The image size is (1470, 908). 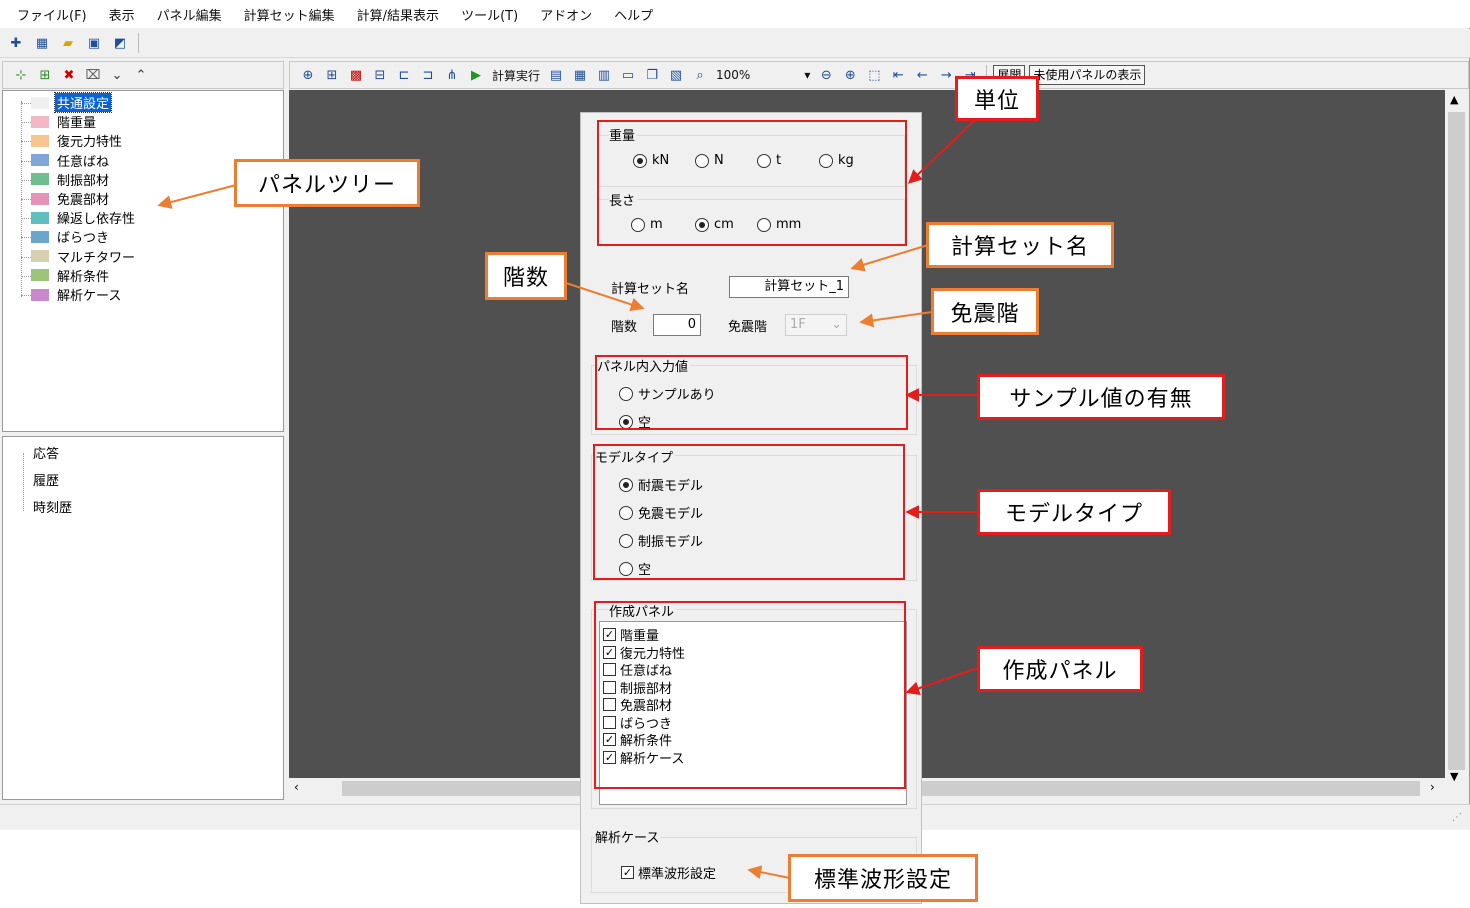 I want to click on scroll-down-icon: ▼, so click(x=1454, y=776).